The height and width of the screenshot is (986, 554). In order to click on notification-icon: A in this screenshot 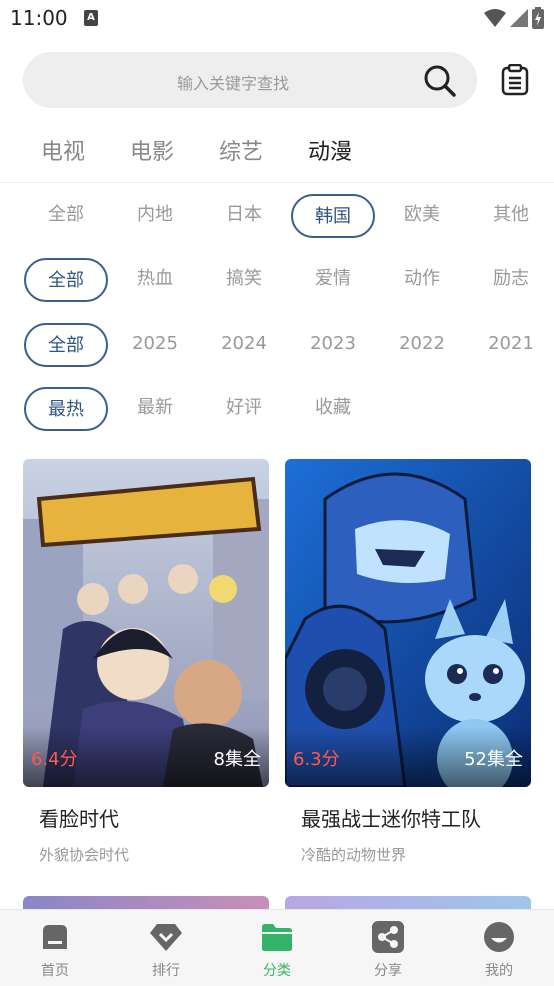, I will do `click(91, 18)`.